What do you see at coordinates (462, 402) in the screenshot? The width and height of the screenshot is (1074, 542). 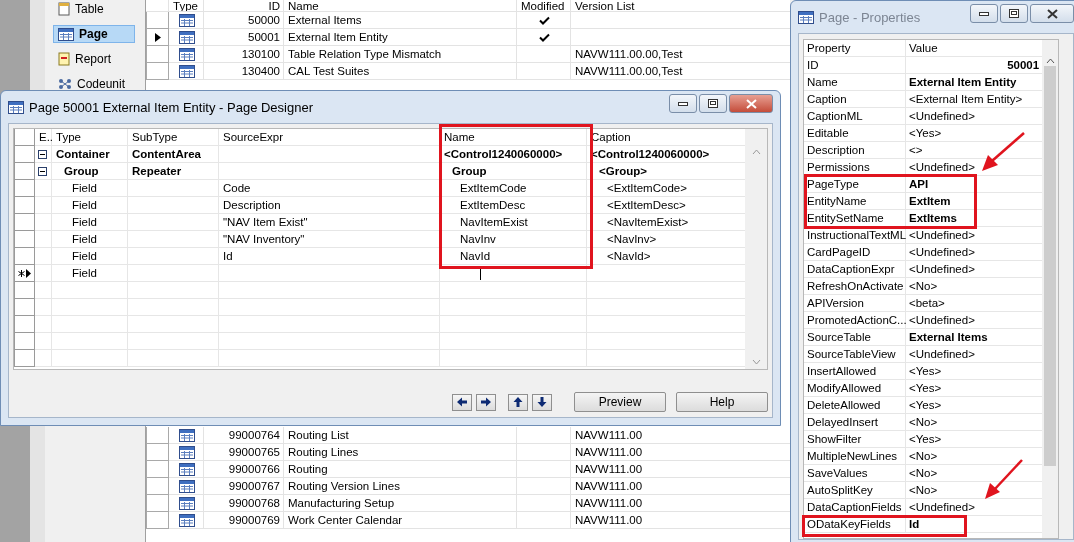 I see `move-left-button` at bounding box center [462, 402].